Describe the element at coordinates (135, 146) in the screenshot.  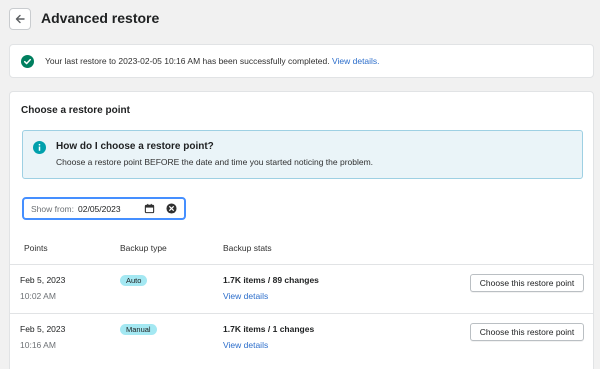
I see `info-title: How do I choose a restore point?` at that location.